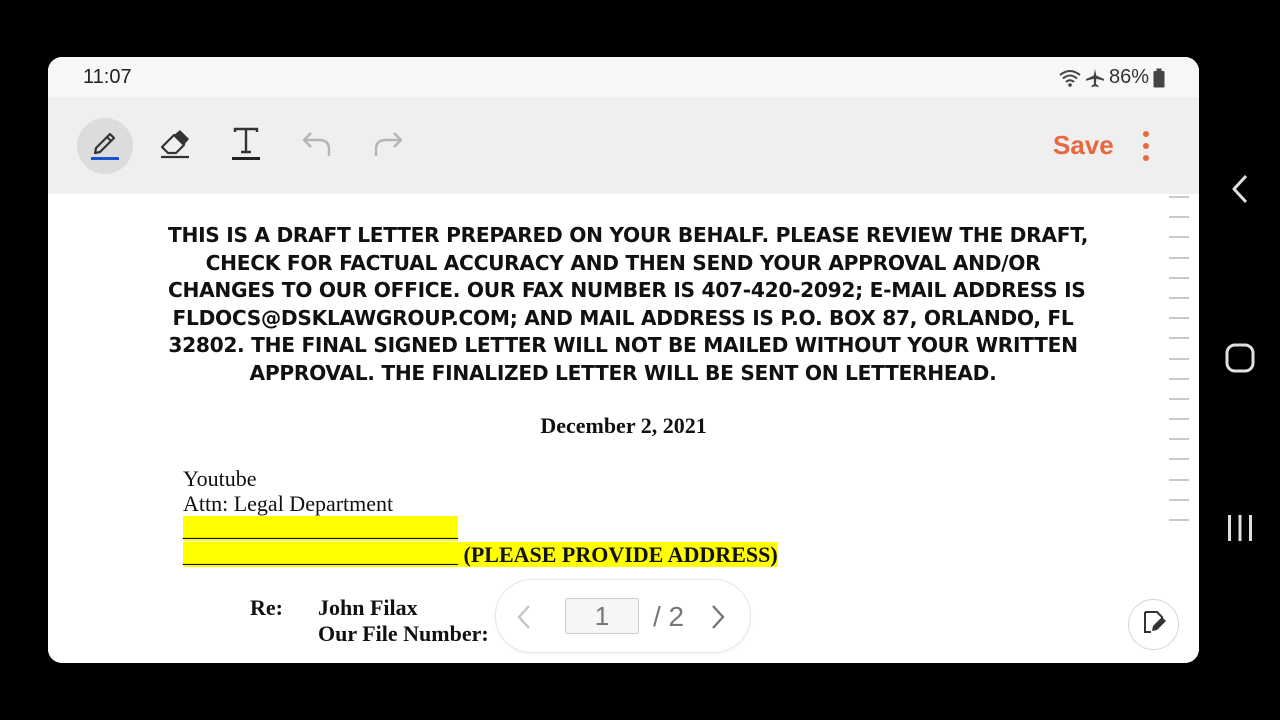 The width and height of the screenshot is (1280, 720). What do you see at coordinates (266, 607) in the screenshot?
I see `re-label: Re:` at bounding box center [266, 607].